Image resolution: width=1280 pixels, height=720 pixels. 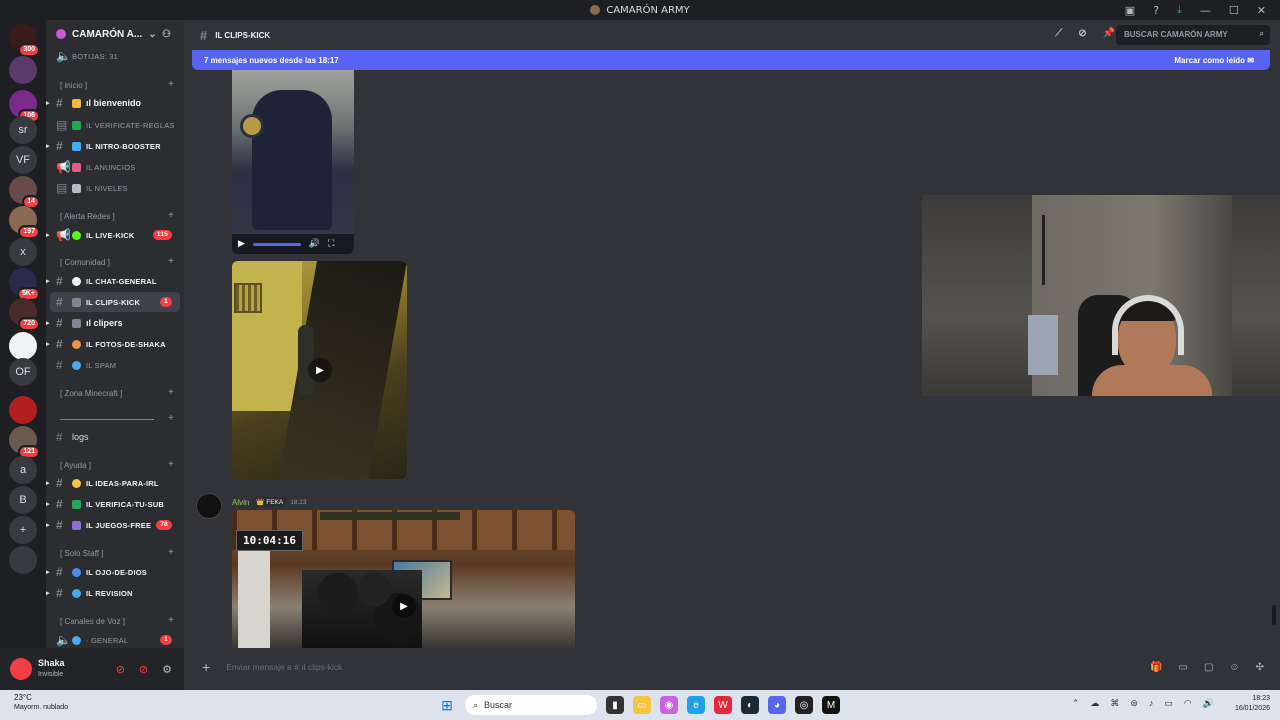 What do you see at coordinates (804, 705) in the screenshot?
I see `chrome-icon: ◎` at bounding box center [804, 705].